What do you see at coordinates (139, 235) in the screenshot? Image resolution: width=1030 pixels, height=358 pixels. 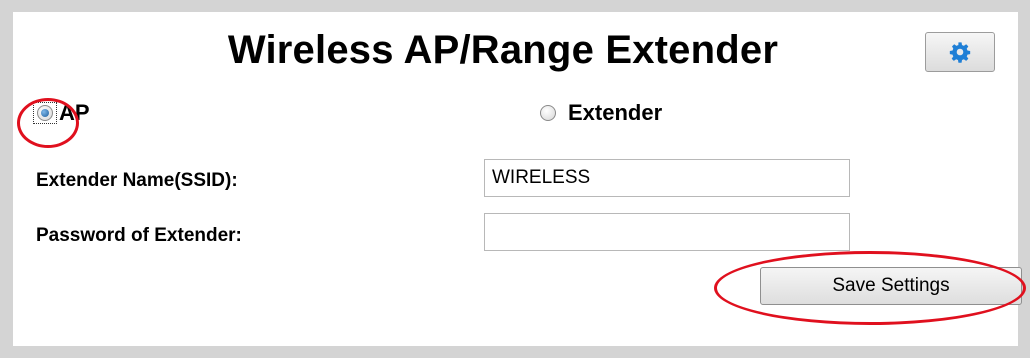 I see `password-label: Password of Extender:` at bounding box center [139, 235].